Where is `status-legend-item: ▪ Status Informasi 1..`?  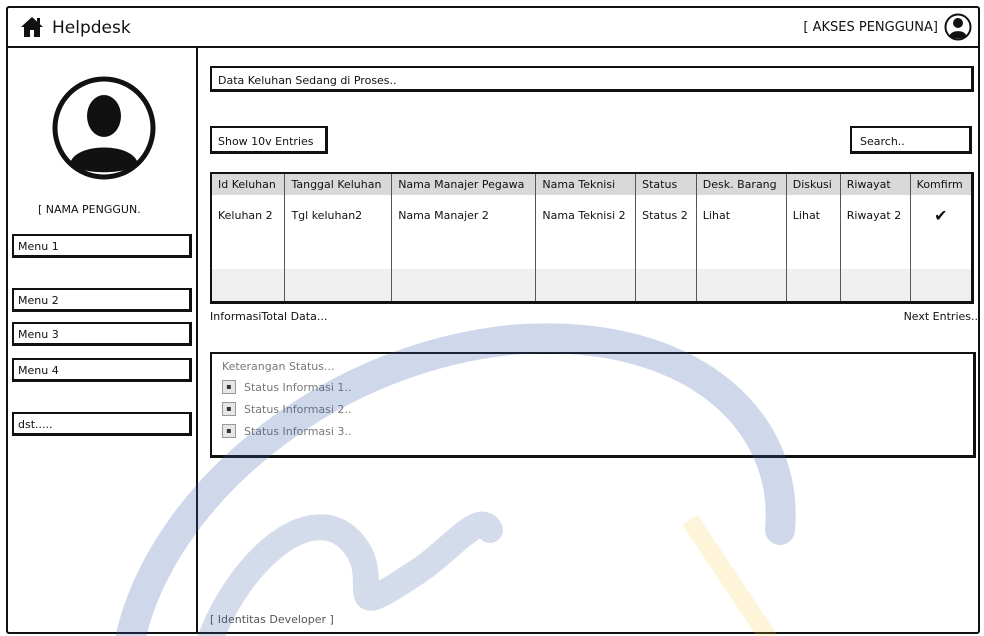 status-legend-item: ▪ Status Informasi 1.. is located at coordinates (286, 387).